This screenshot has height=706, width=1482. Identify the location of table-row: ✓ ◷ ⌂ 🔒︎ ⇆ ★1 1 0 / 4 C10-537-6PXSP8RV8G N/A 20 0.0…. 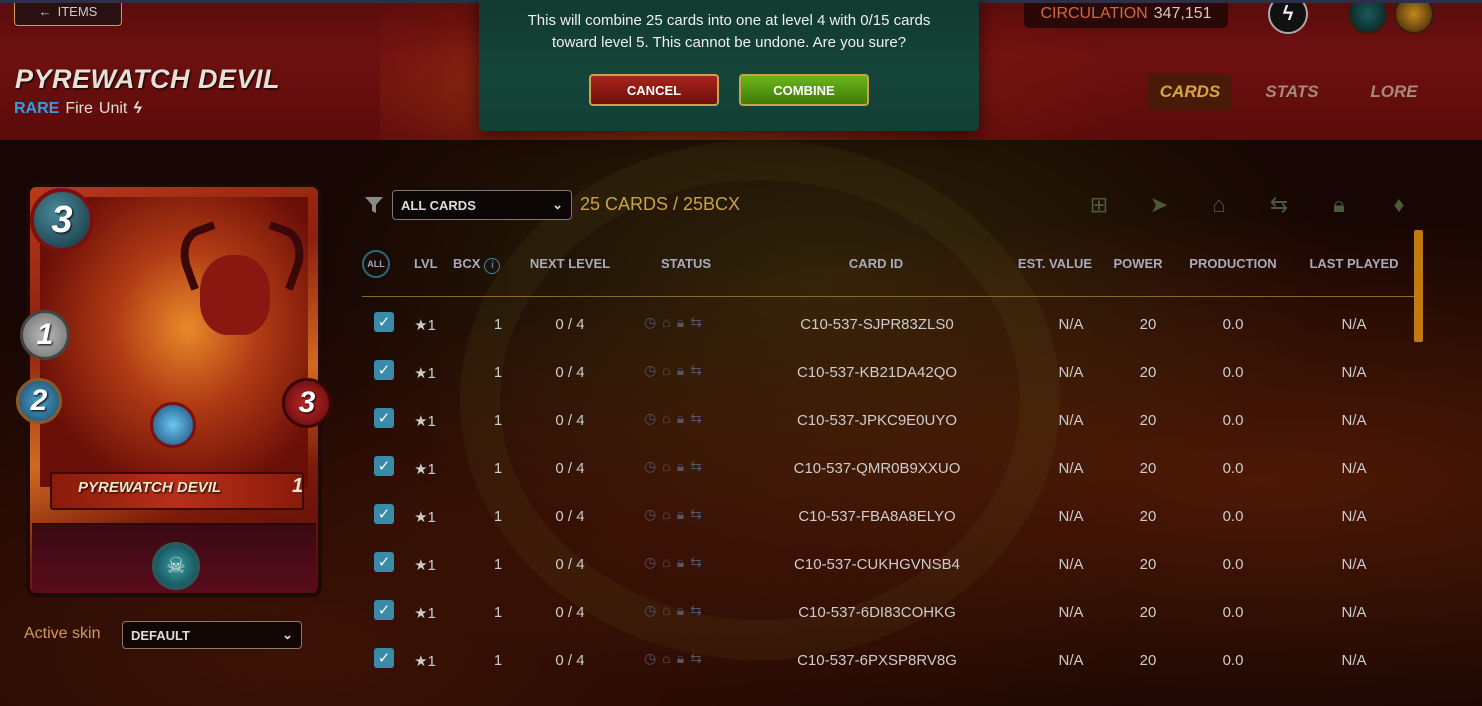
(888, 660).